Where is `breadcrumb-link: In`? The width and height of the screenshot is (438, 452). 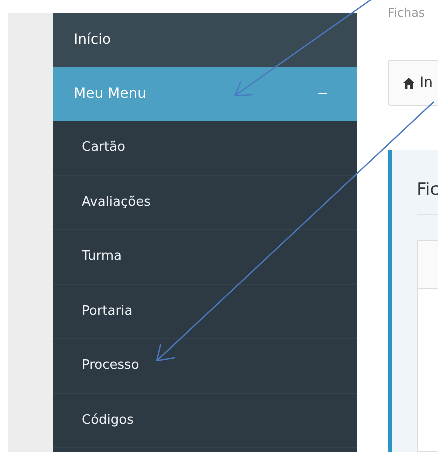 breadcrumb-link: In is located at coordinates (427, 83).